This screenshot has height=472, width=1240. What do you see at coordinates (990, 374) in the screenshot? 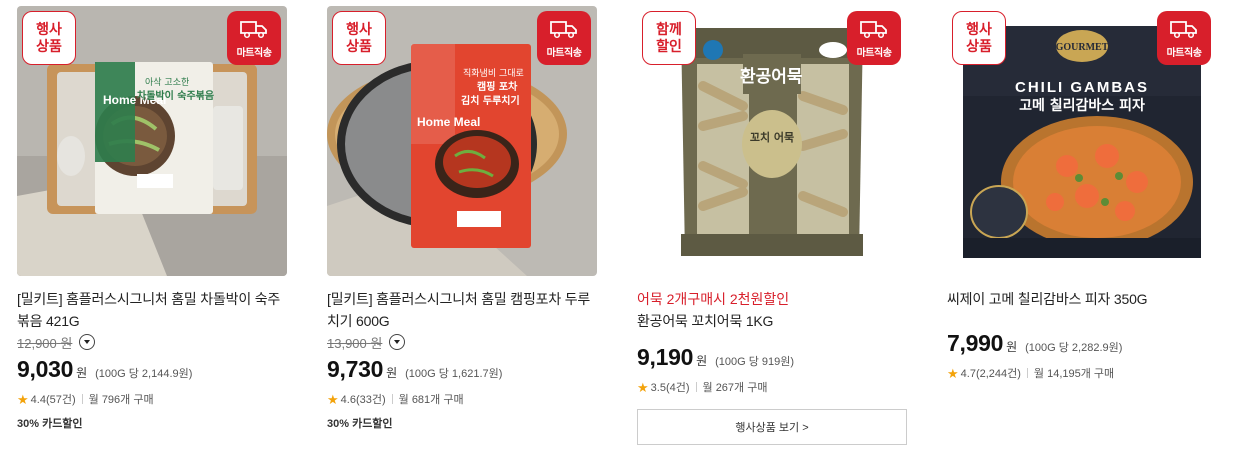
I see `rating: 4.7(2,244건)` at bounding box center [990, 374].